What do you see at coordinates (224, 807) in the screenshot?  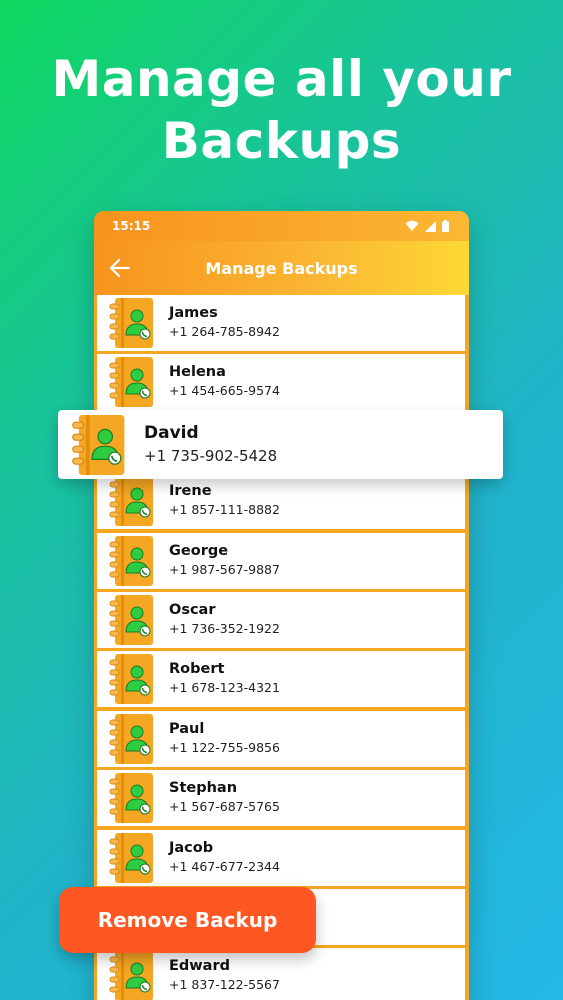 I see `contact-phone: +1 567-687-5765` at bounding box center [224, 807].